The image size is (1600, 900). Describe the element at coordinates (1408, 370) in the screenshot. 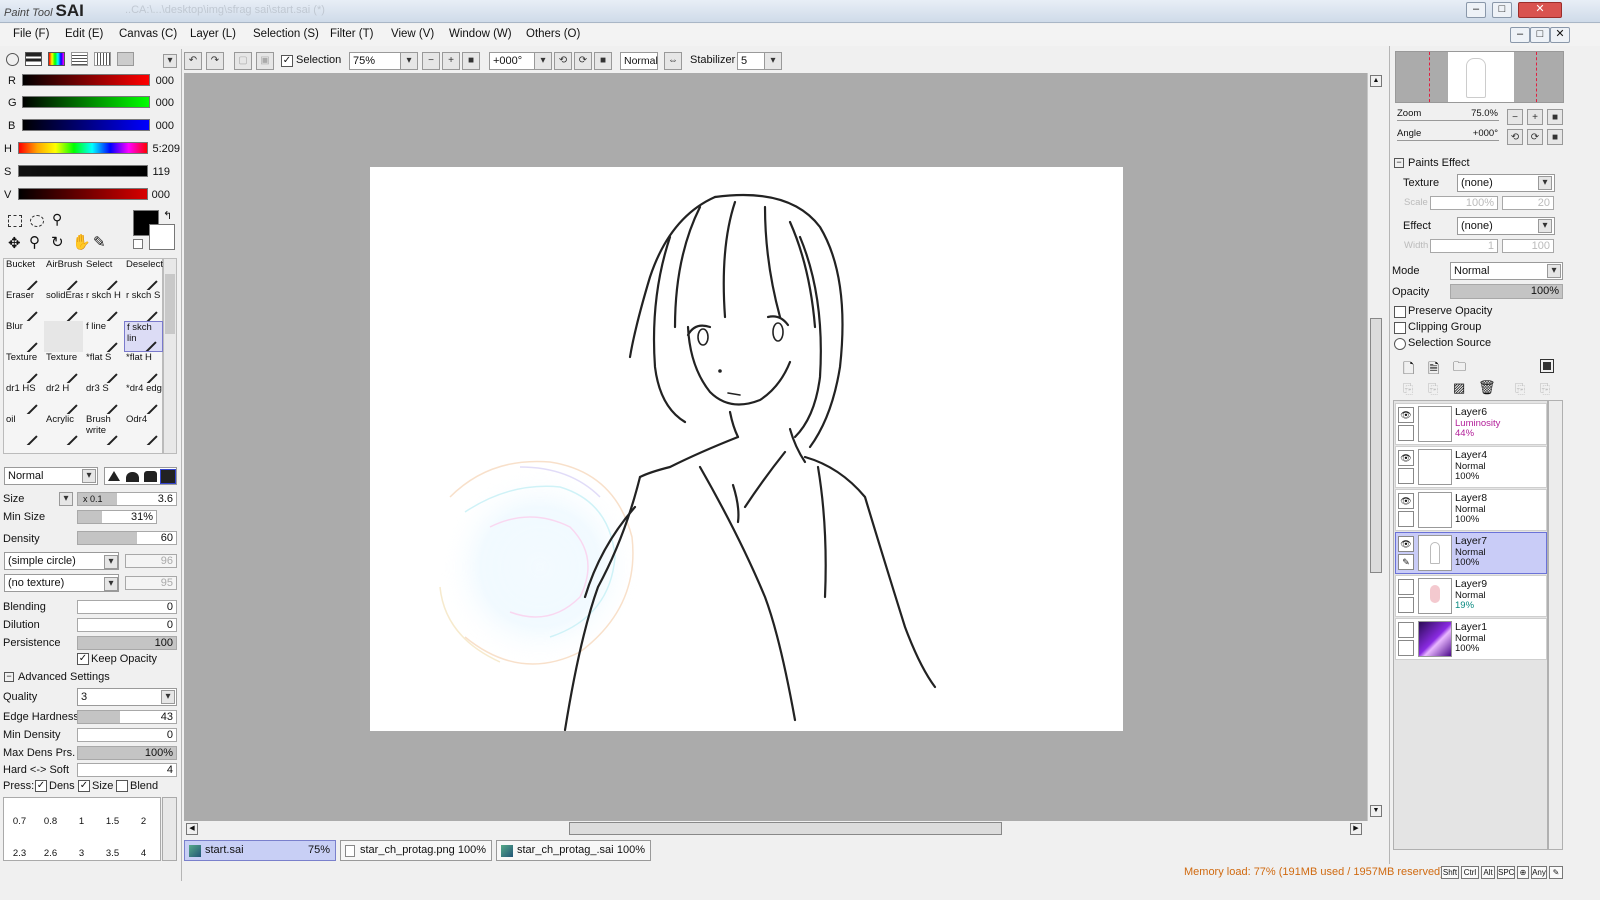

I see `new-layer-icon: 🗋` at that location.